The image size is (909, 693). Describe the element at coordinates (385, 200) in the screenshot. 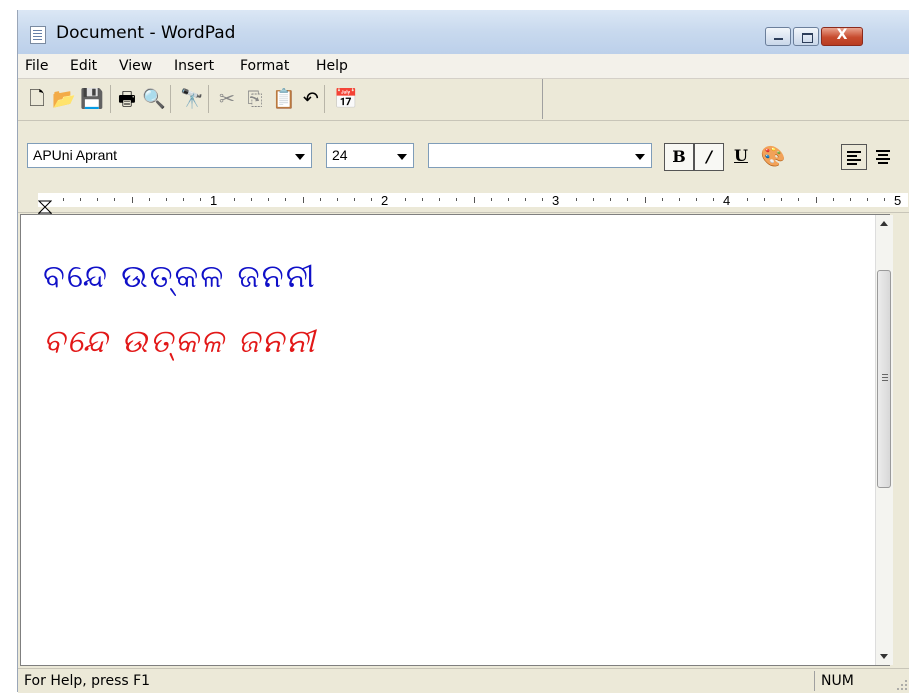

I see `ruler-number: 2` at that location.